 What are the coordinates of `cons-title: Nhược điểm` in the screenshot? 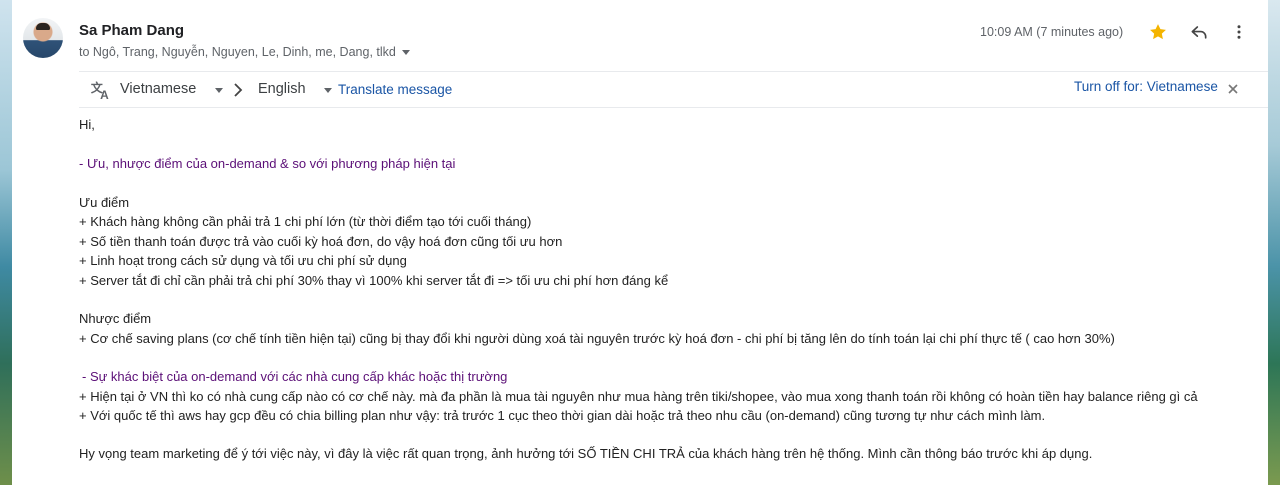 It's located at (115, 318).